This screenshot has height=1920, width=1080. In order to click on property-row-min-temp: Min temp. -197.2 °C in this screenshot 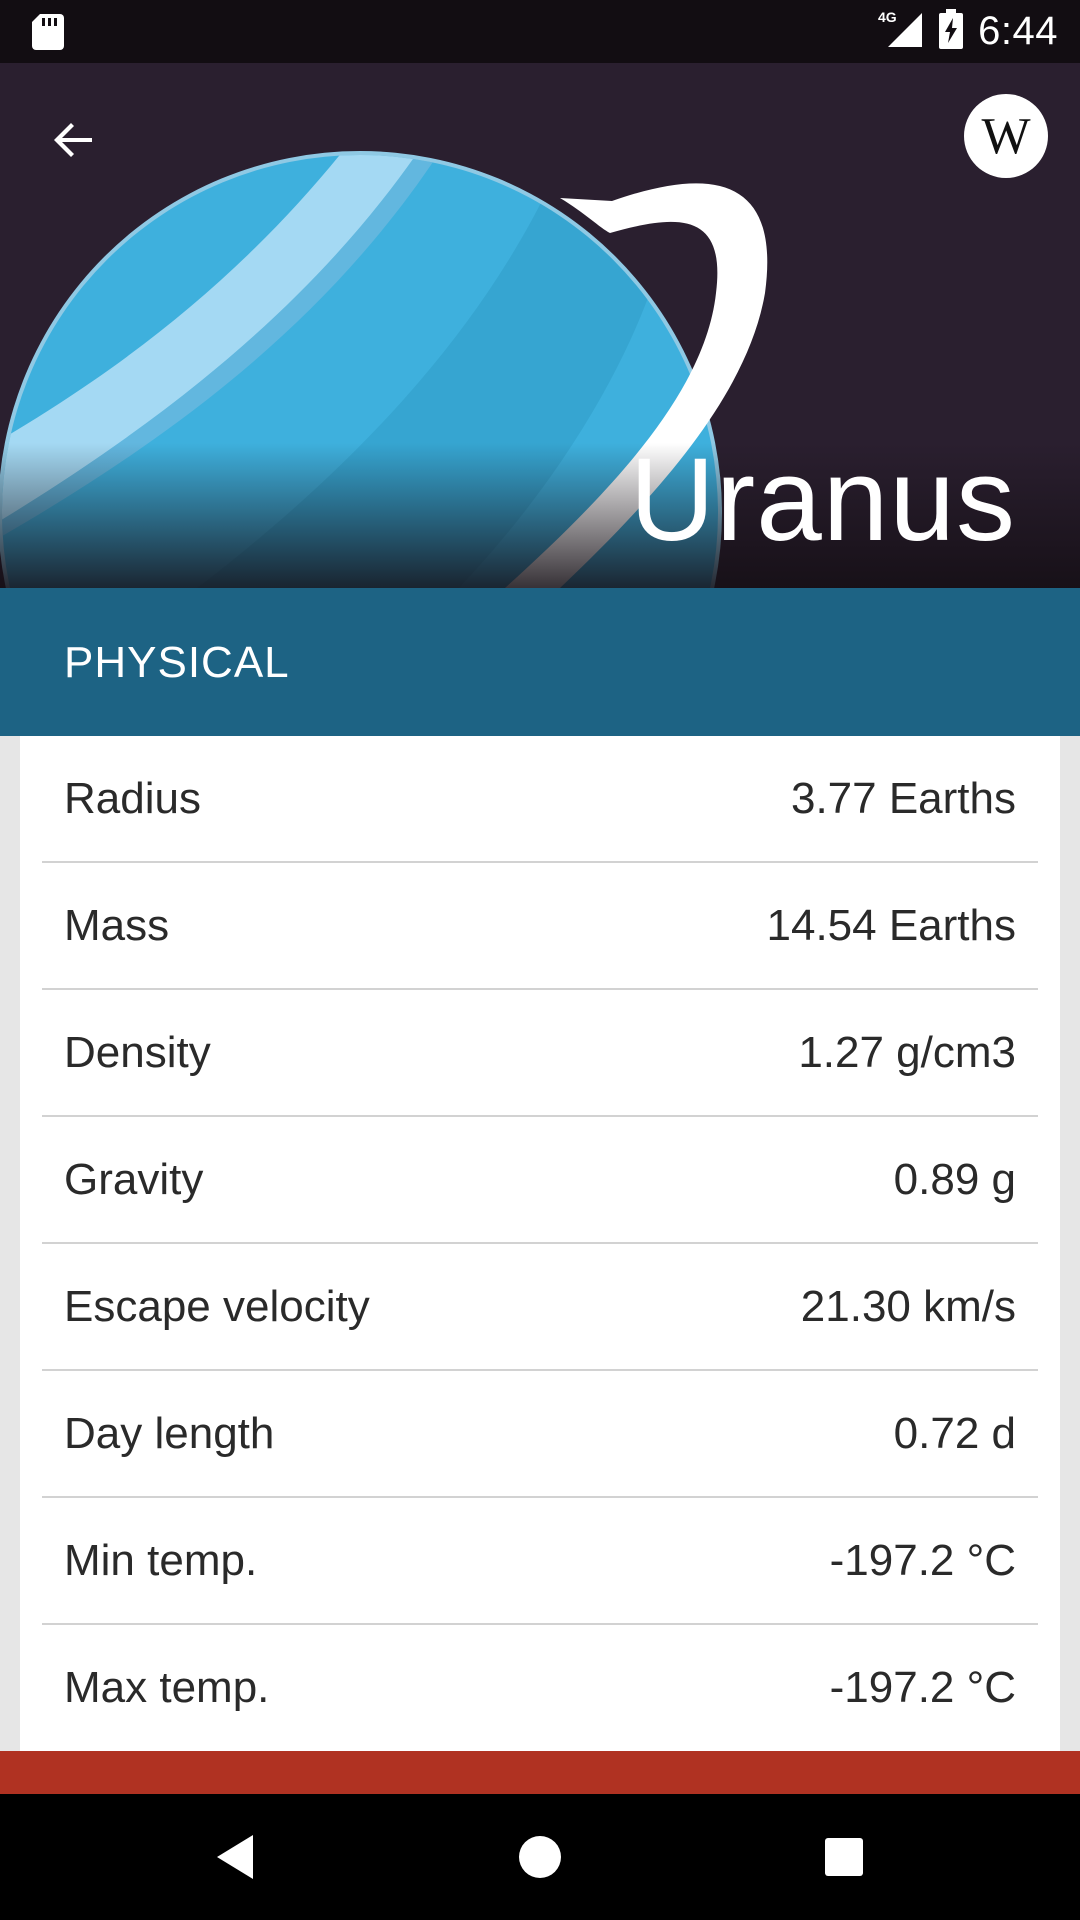, I will do `click(540, 1561)`.